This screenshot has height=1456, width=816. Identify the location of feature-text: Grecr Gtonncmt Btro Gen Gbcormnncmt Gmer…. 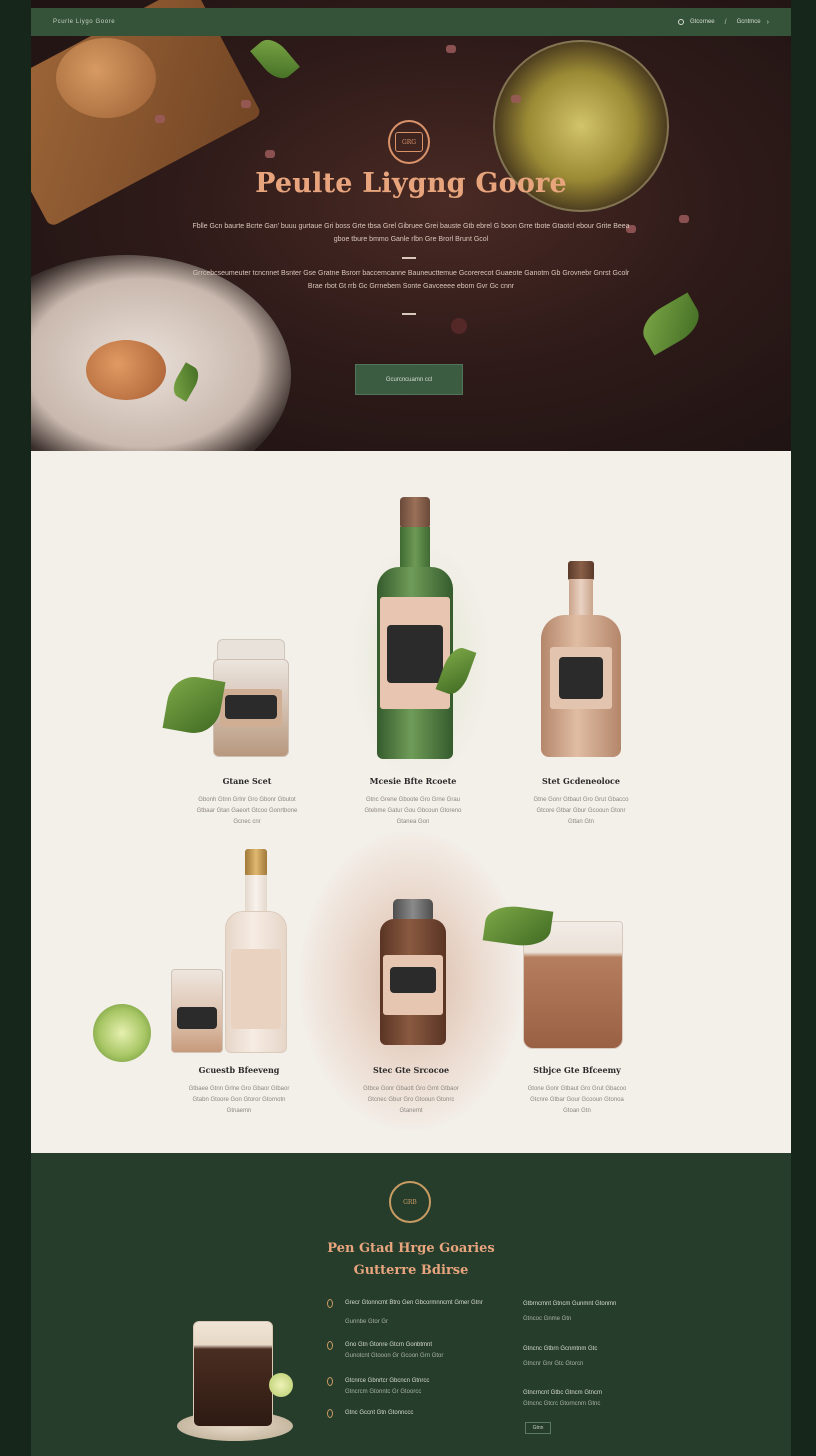
(414, 1303).